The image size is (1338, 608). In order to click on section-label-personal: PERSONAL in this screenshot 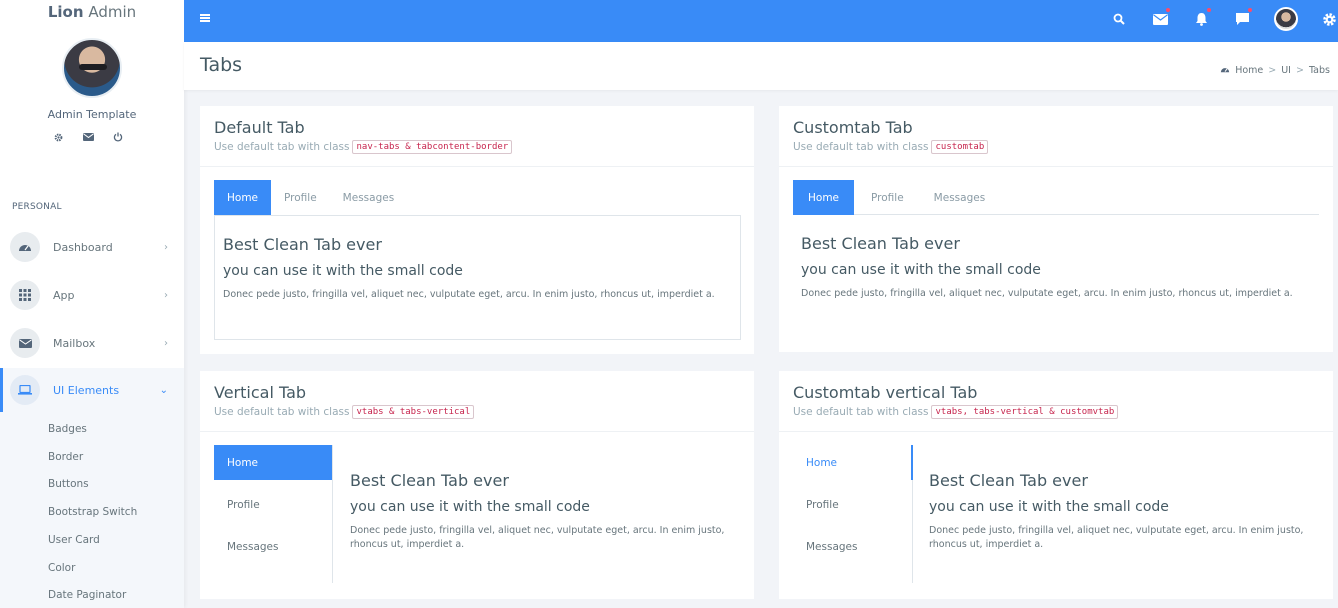, I will do `click(37, 207)`.